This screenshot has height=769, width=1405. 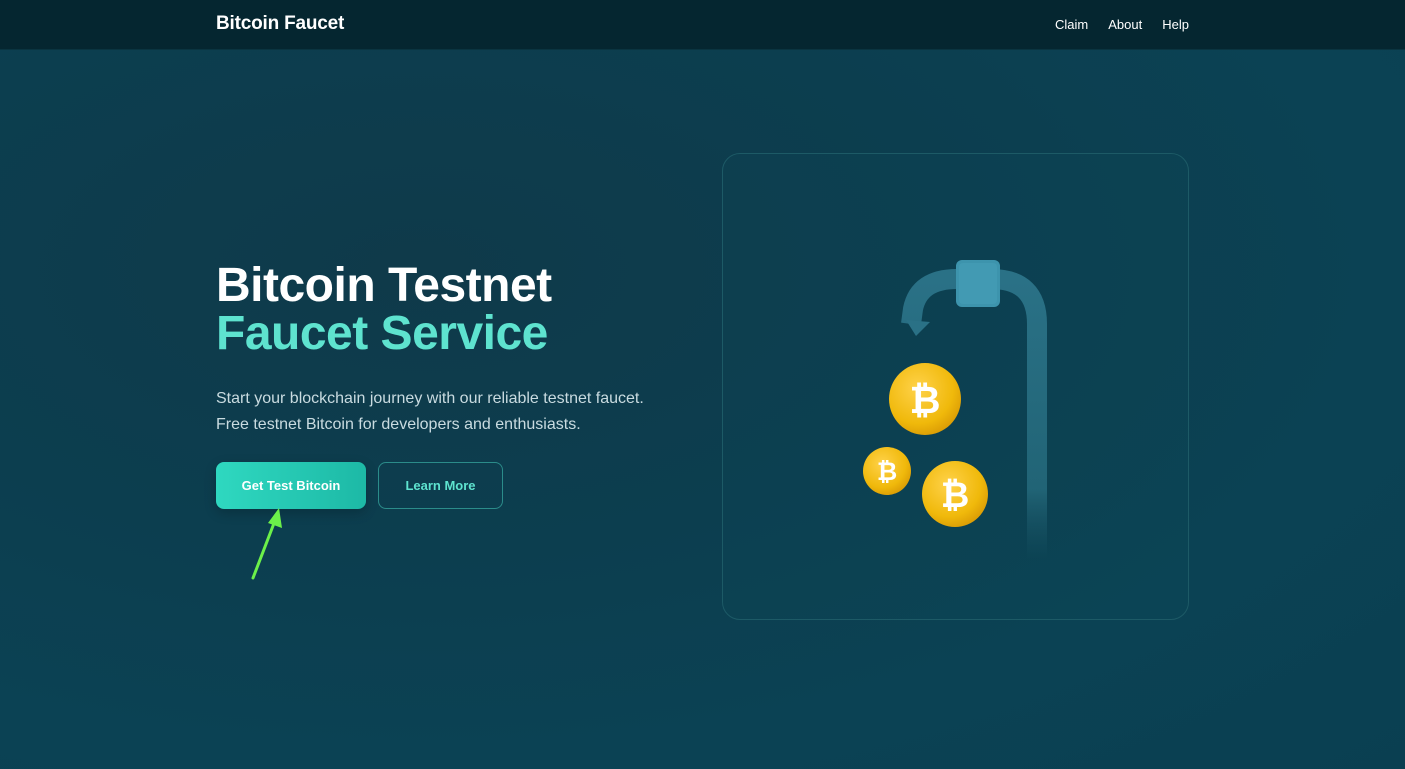 What do you see at coordinates (266, 544) in the screenshot?
I see `annotation-arrow-icon` at bounding box center [266, 544].